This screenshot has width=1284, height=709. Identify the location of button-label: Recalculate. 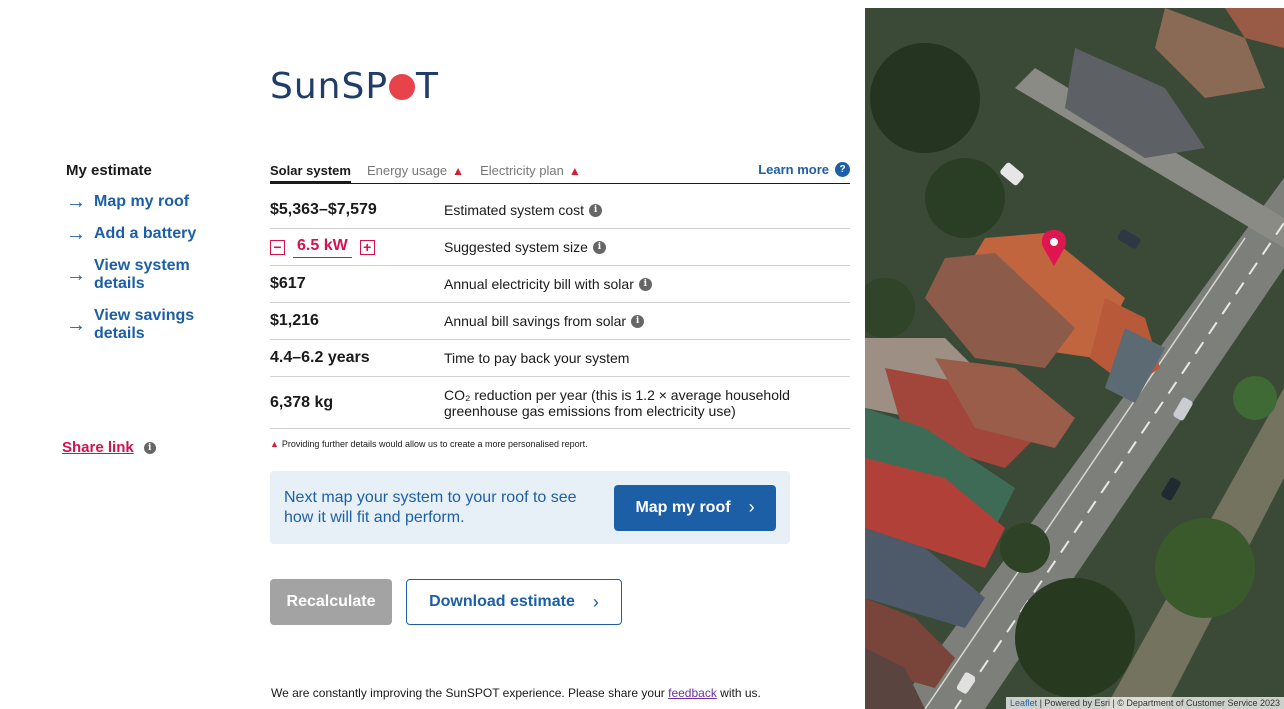
(331, 601).